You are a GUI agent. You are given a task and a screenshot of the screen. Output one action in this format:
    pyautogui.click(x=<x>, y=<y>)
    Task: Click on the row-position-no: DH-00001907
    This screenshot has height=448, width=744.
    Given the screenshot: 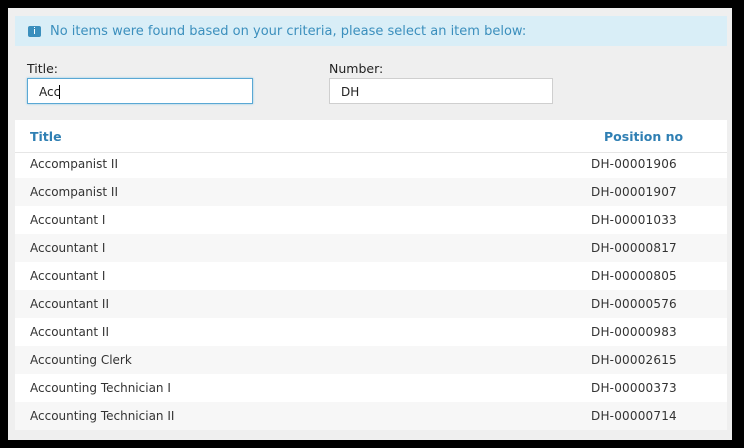 What is the action you would take?
    pyautogui.click(x=634, y=192)
    